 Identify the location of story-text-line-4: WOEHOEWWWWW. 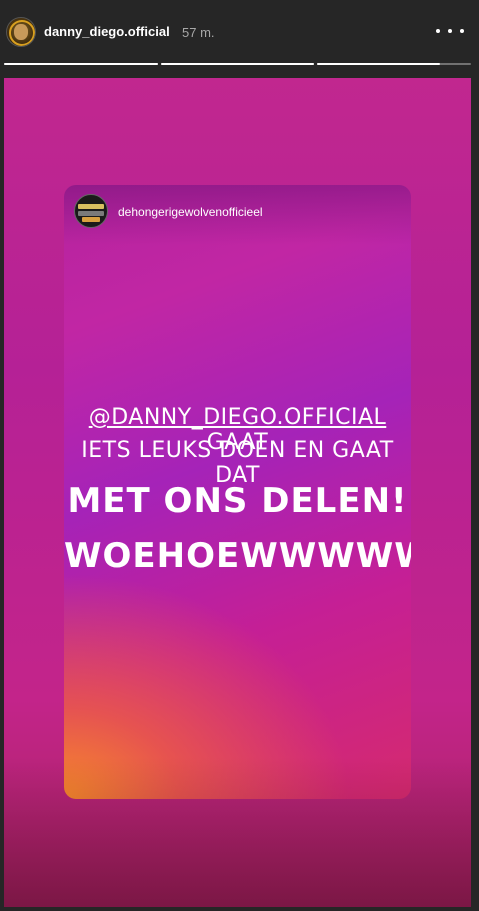
(237, 556).